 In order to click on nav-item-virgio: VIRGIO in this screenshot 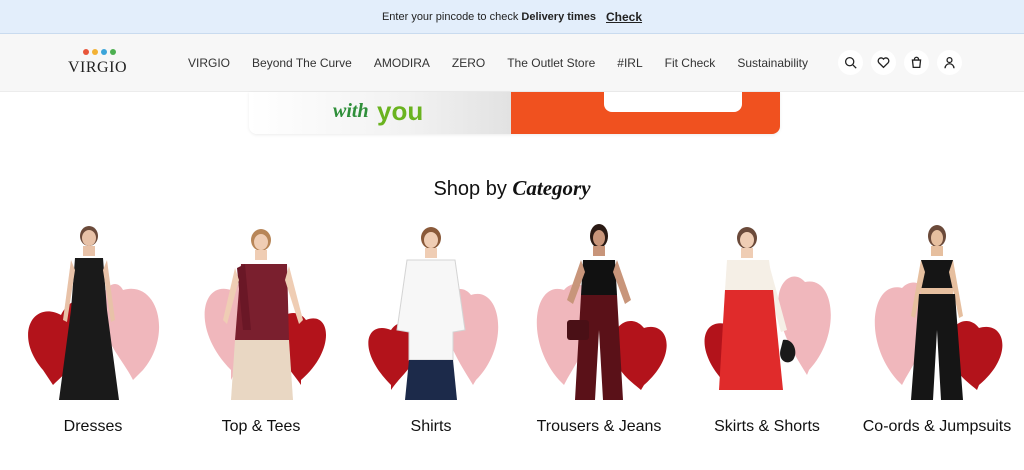, I will do `click(209, 63)`.